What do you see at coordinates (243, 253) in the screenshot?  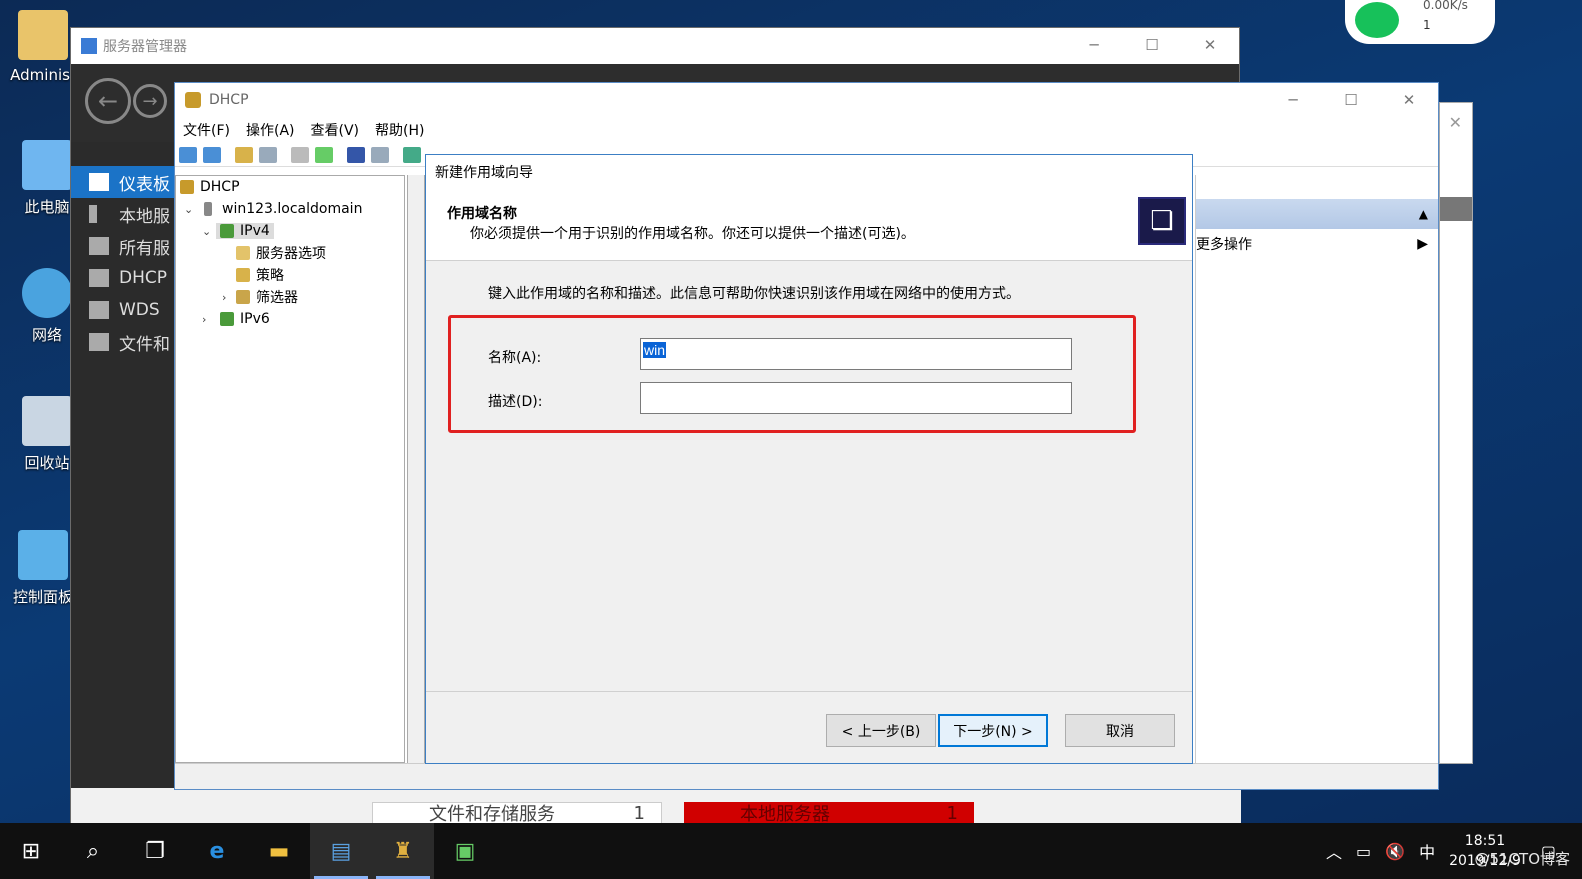 I see `folder-icon` at bounding box center [243, 253].